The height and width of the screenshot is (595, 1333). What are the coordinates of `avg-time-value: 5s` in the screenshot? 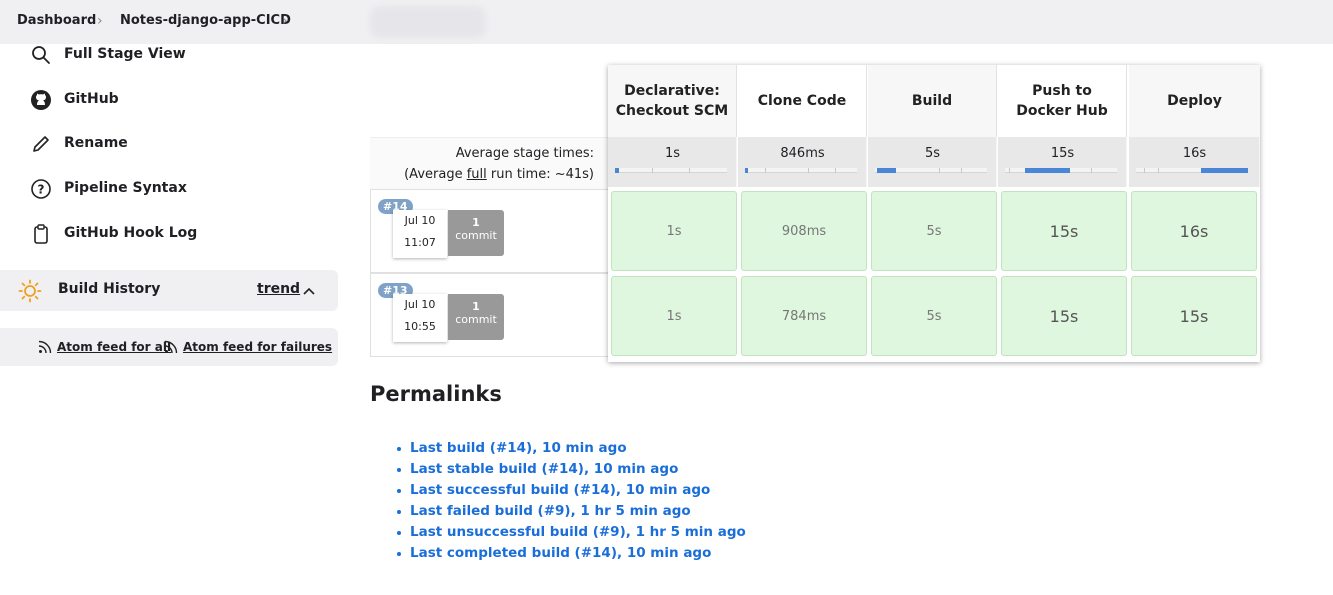 It's located at (932, 153).